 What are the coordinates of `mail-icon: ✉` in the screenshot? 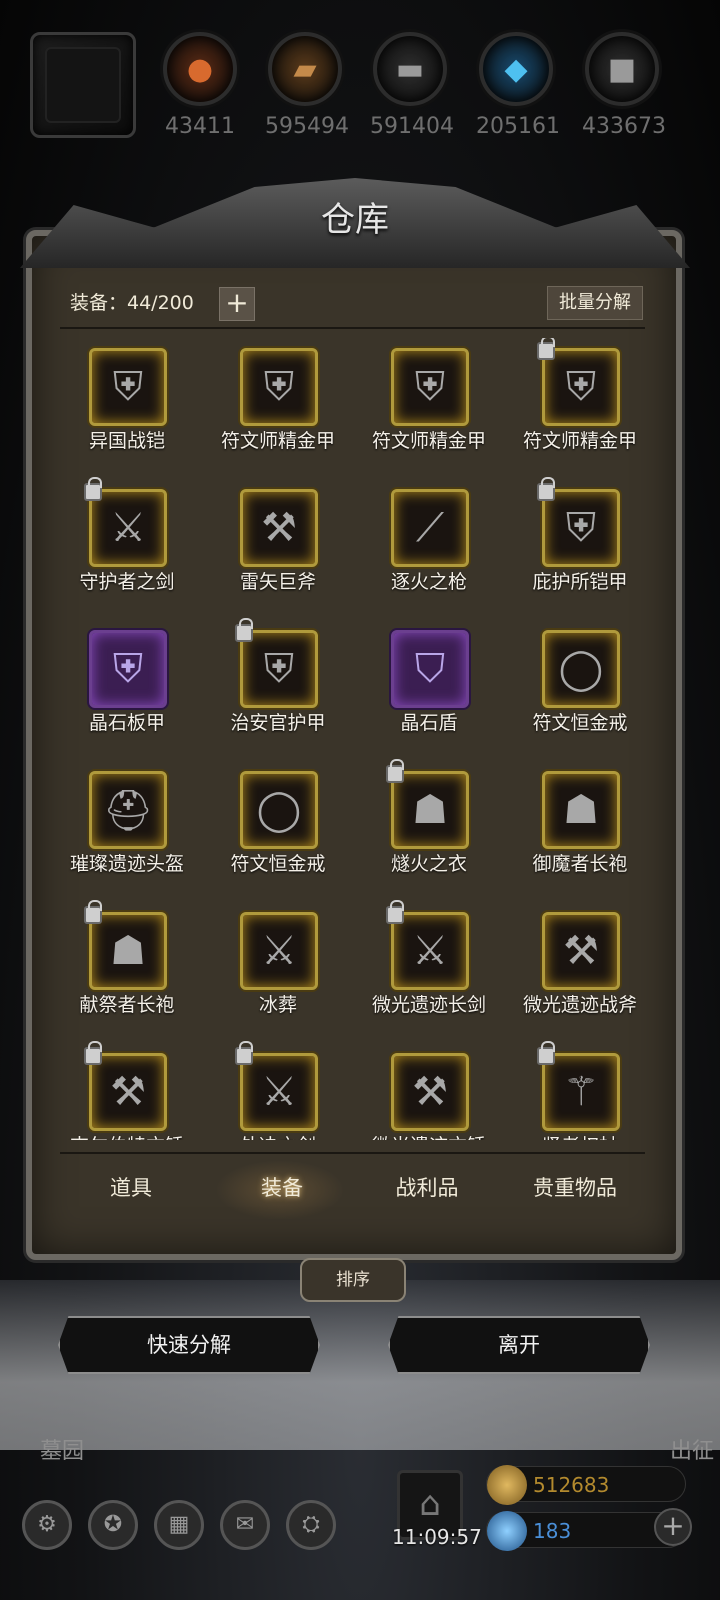 It's located at (245, 1525).